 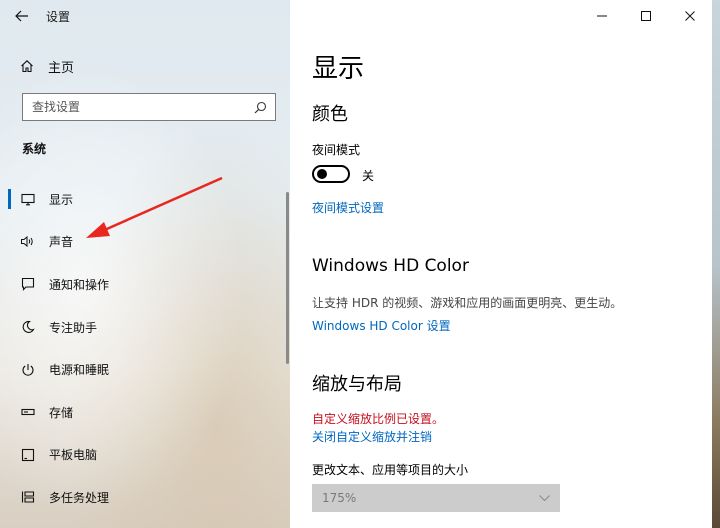 What do you see at coordinates (544, 497) in the screenshot?
I see `chevron-down-icon` at bounding box center [544, 497].